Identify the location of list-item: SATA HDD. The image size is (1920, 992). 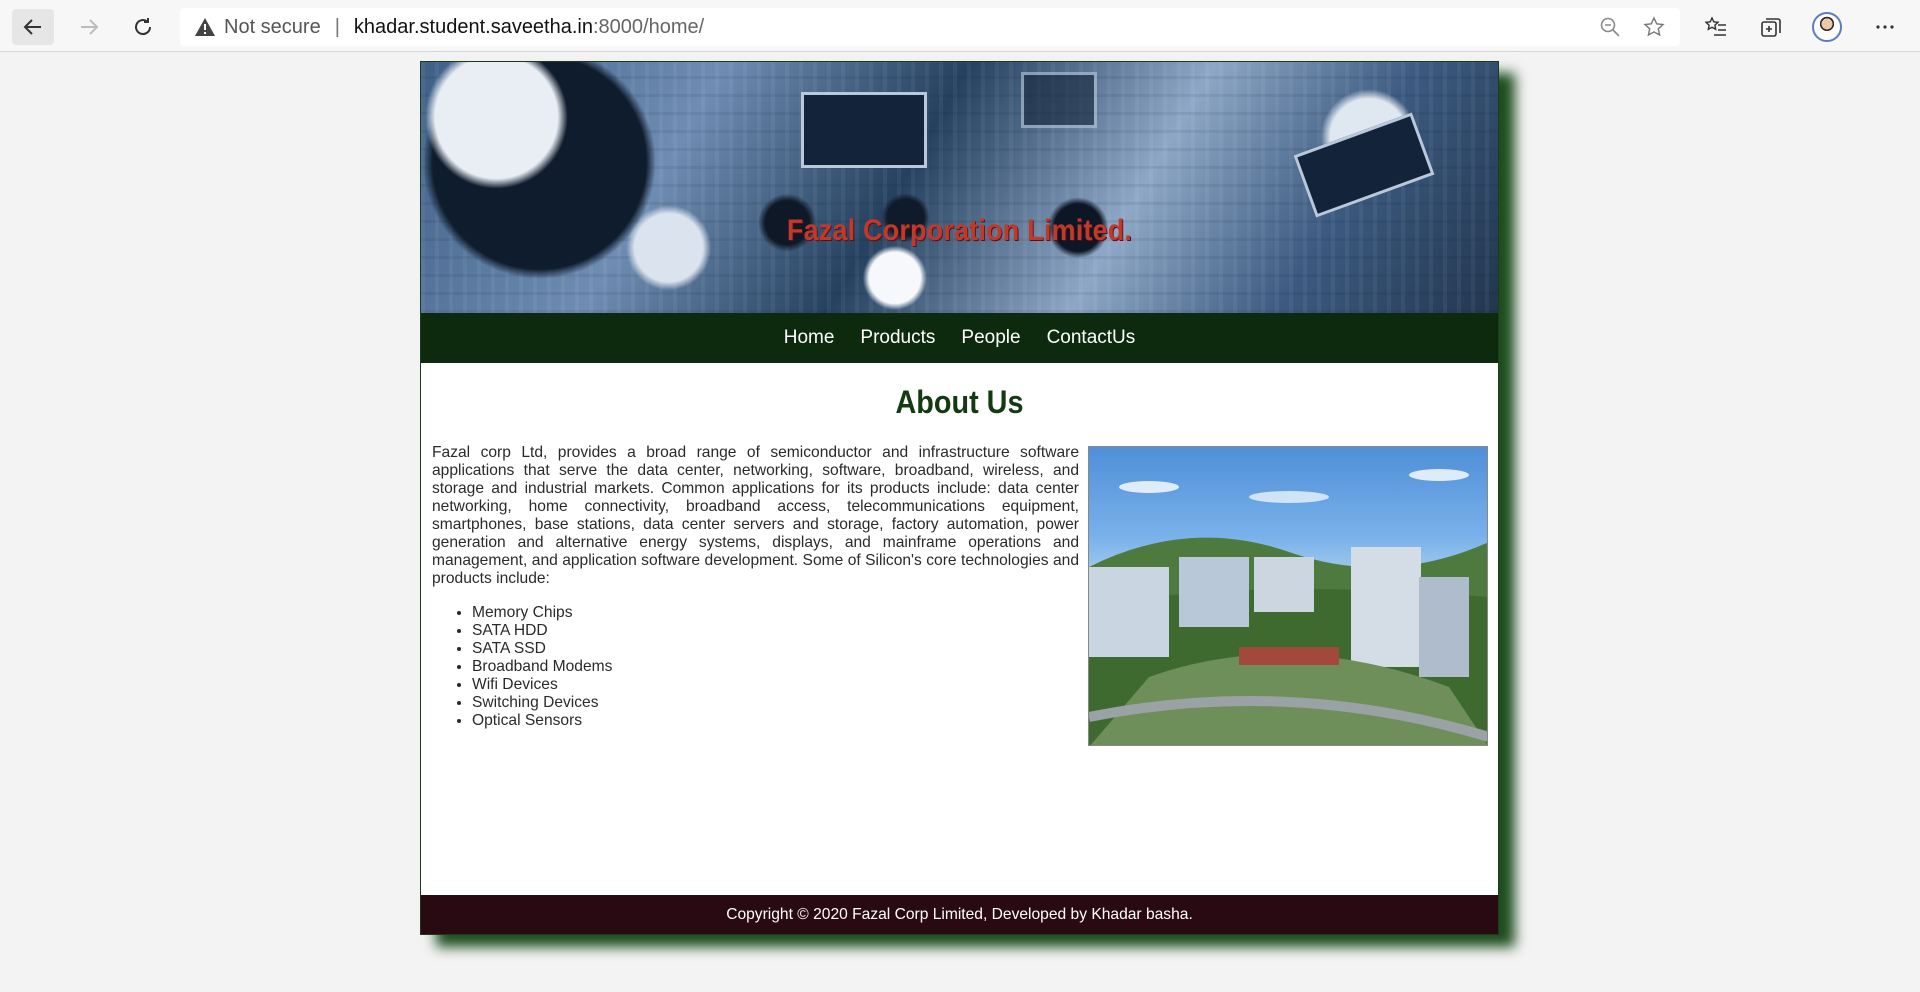
(542, 631).